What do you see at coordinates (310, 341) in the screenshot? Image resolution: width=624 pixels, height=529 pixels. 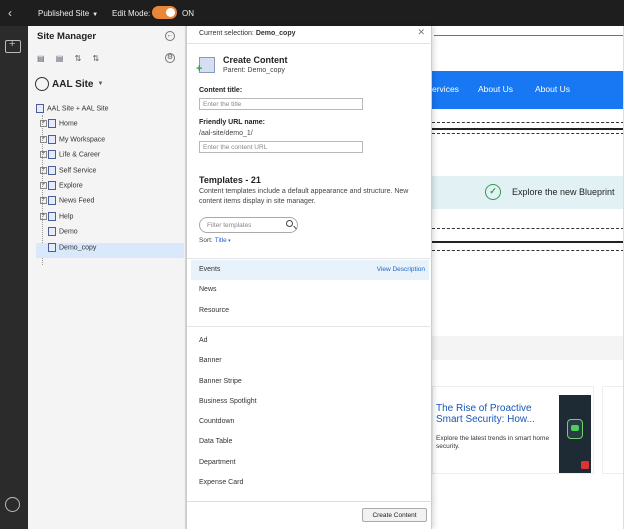 I see `template-item: Ad` at bounding box center [310, 341].